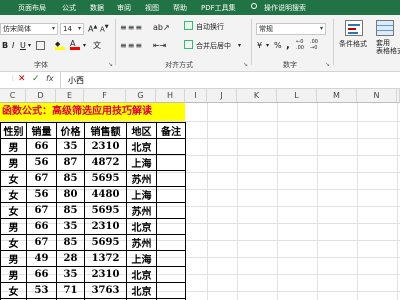 The width and height of the screenshot is (400, 300). Describe the element at coordinates (159, 45) in the screenshot. I see `indent-icon: ⇤⇥` at that location.